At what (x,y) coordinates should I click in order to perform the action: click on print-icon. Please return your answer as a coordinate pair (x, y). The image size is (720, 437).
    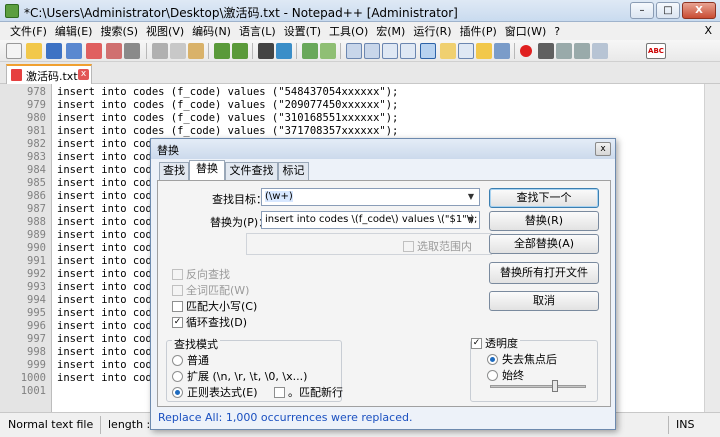
    Looking at the image, I should click on (132, 51).